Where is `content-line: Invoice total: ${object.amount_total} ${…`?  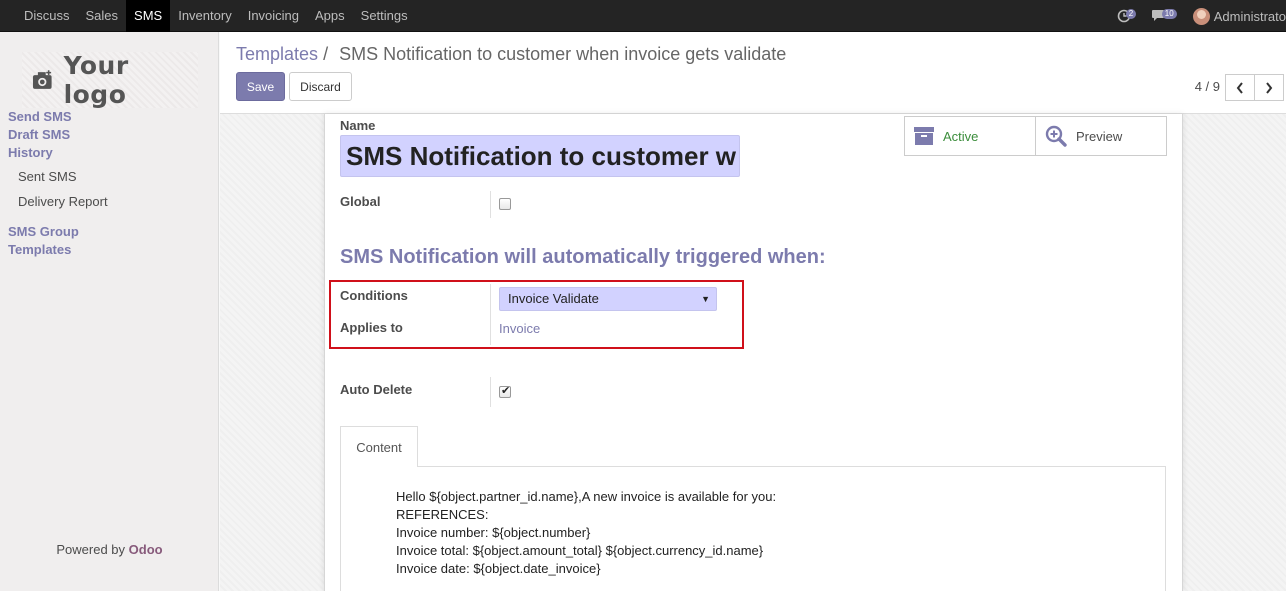 content-line: Invoice total: ${object.amount_total} ${… is located at coordinates (580, 550).